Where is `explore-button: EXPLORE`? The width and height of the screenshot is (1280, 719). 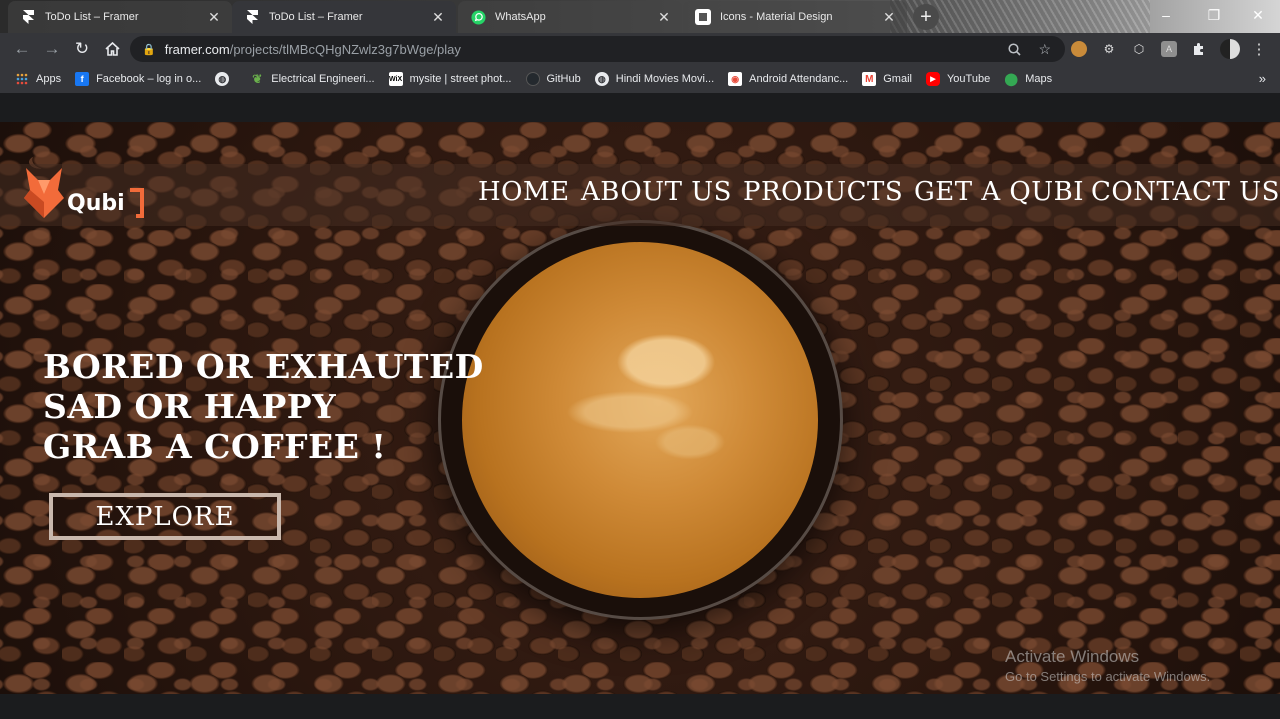
explore-button: EXPLORE is located at coordinates (165, 516).